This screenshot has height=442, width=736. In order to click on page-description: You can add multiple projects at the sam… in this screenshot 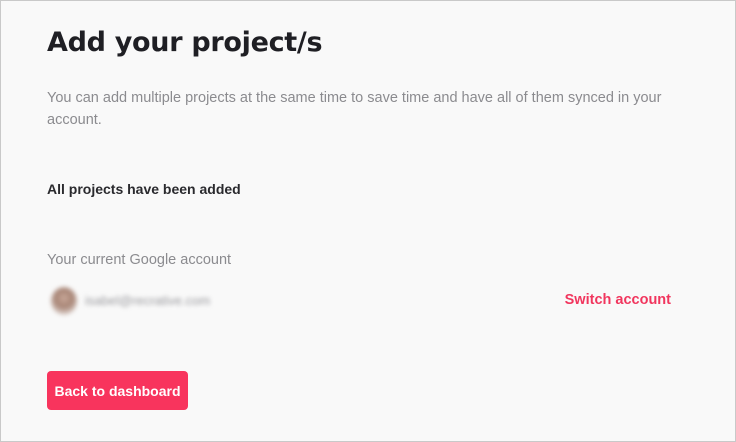, I will do `click(354, 109)`.